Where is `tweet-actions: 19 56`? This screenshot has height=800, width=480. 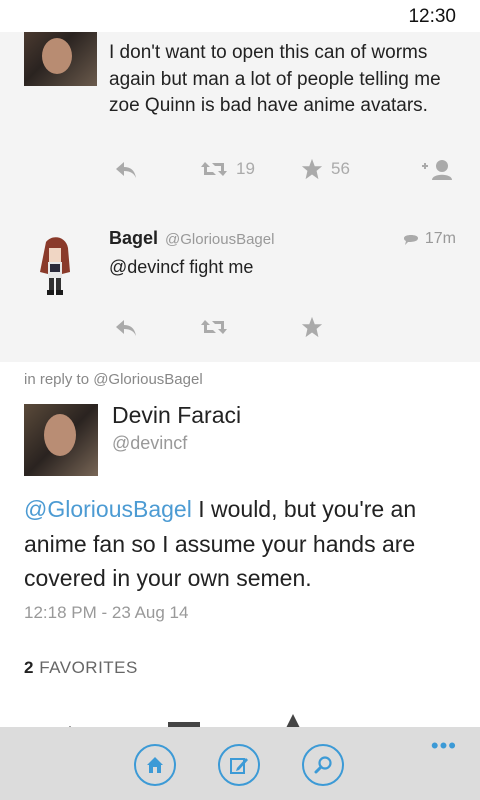 tweet-actions: 19 56 is located at coordinates (240, 178).